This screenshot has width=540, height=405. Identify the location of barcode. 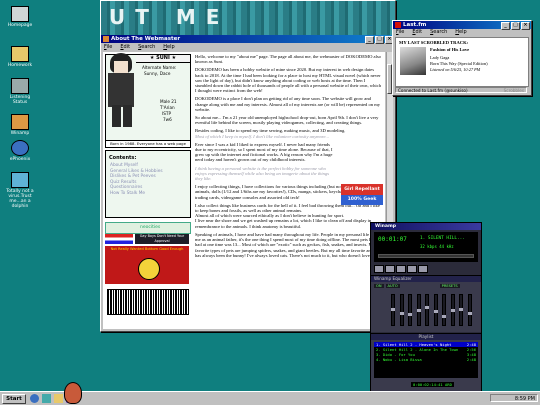
(148, 302).